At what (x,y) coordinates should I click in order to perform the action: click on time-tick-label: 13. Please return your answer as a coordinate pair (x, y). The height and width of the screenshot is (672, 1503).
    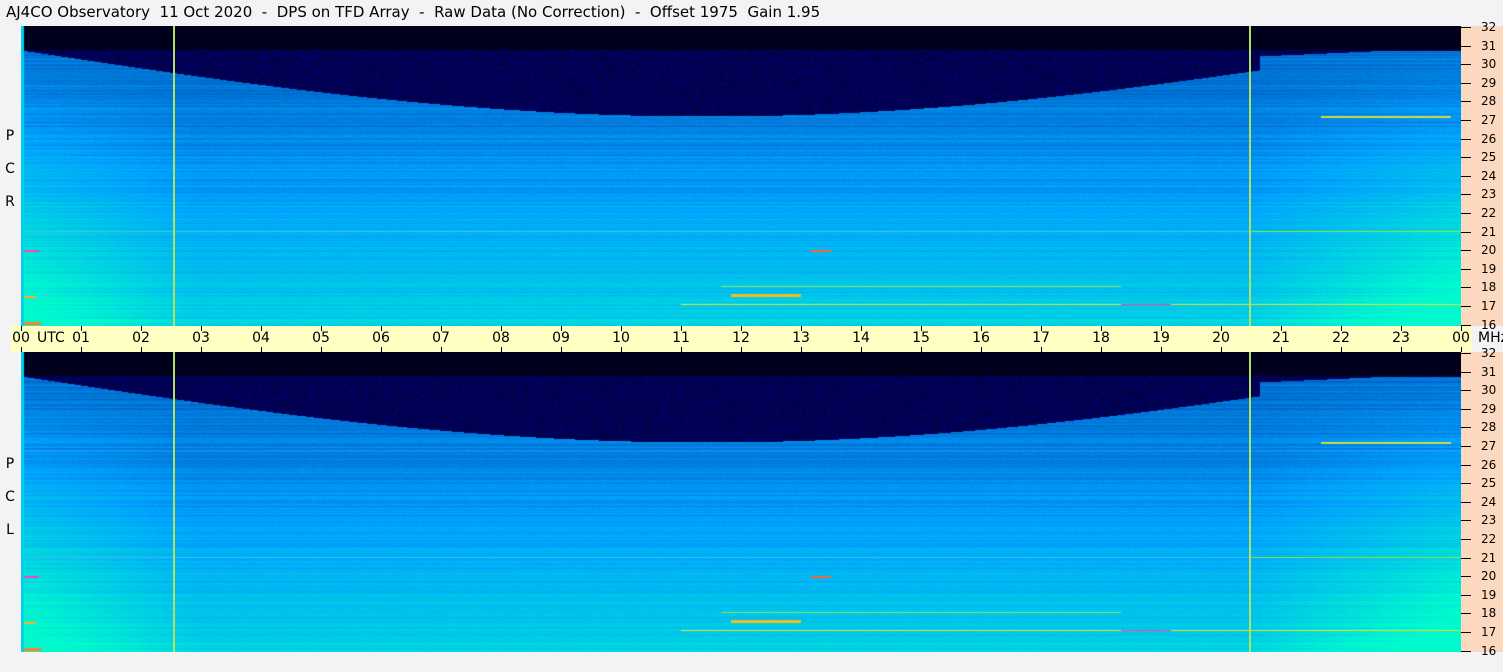
    Looking at the image, I should click on (801, 338).